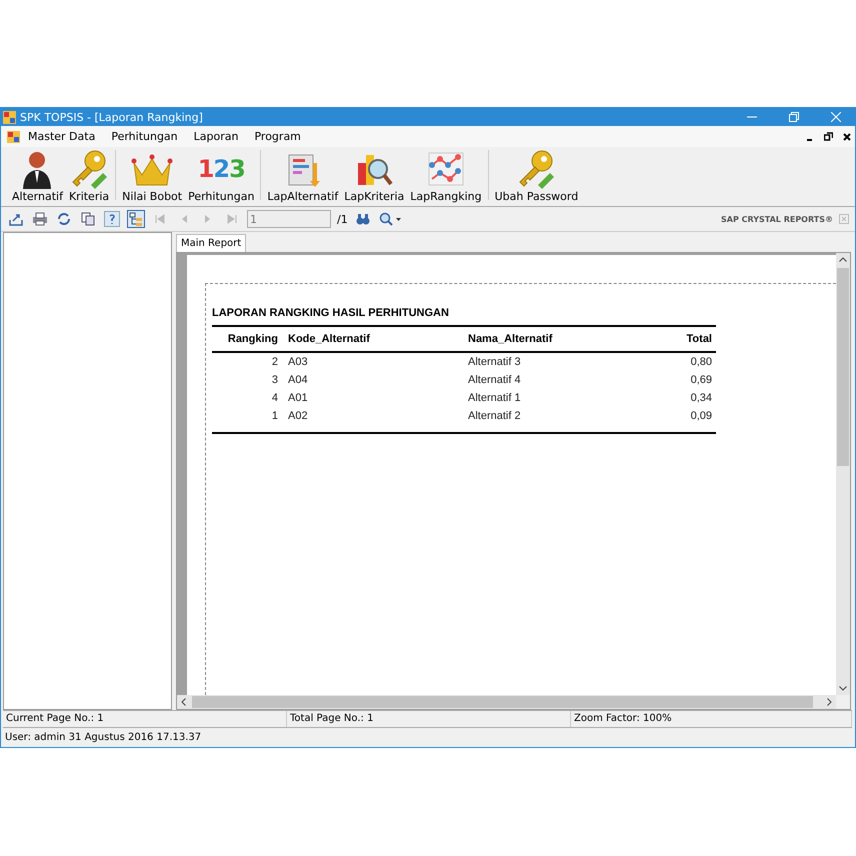 The height and width of the screenshot is (856, 856). Describe the element at coordinates (298, 398) in the screenshot. I see `table-cell-text: A01` at that location.